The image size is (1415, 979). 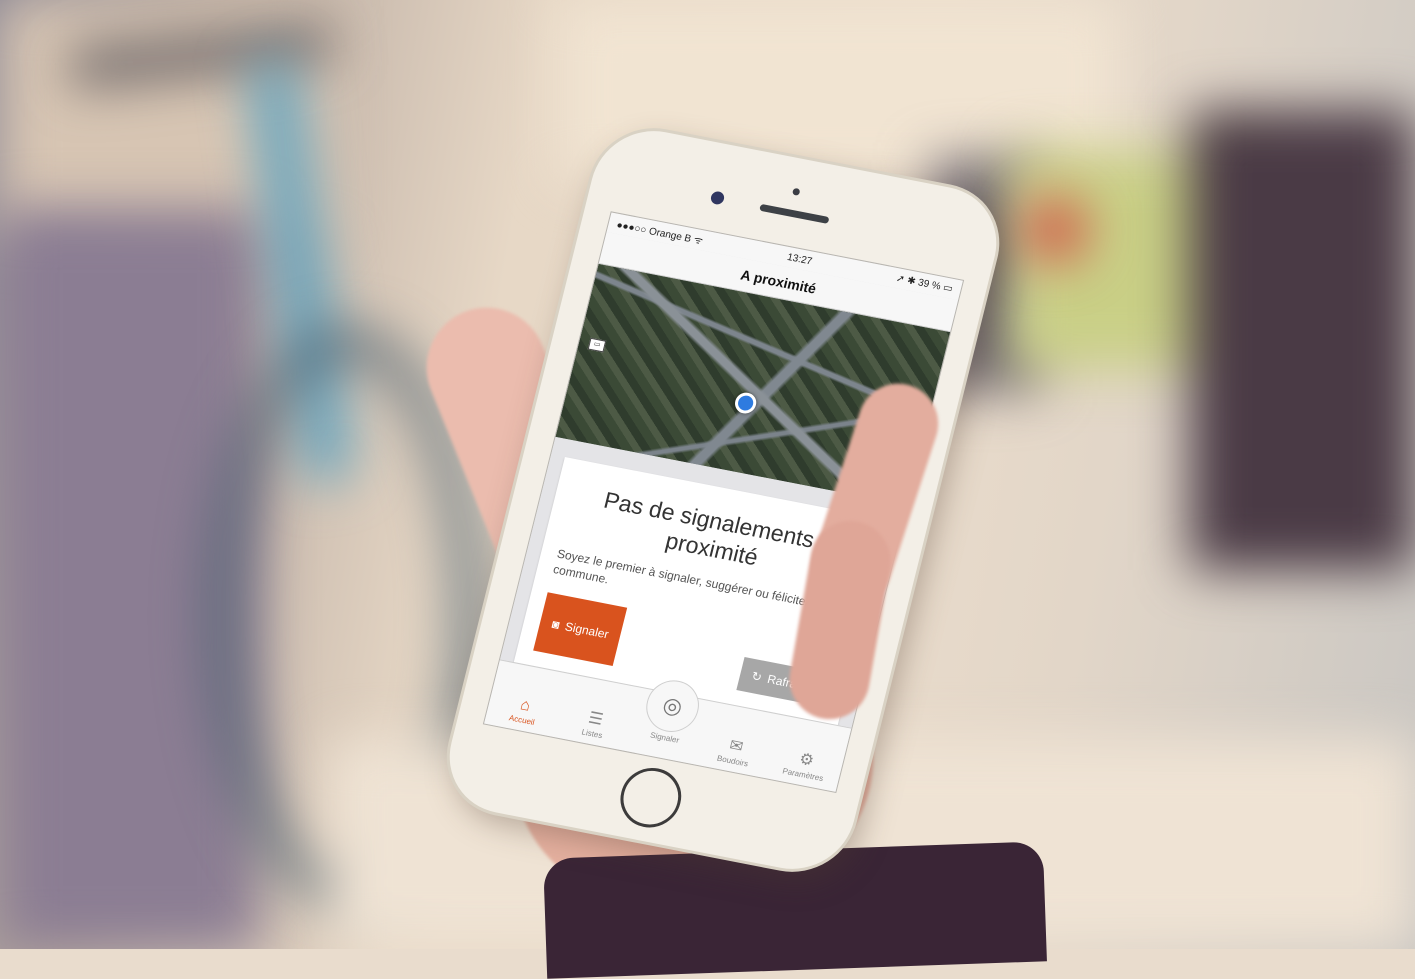 I want to click on proximity-sensor, so click(x=796, y=191).